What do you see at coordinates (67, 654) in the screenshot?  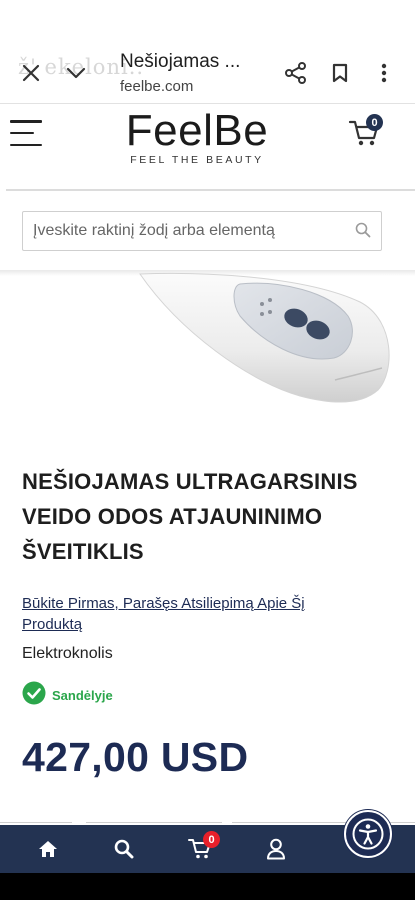 I see `product-brand: Elektroknolis` at bounding box center [67, 654].